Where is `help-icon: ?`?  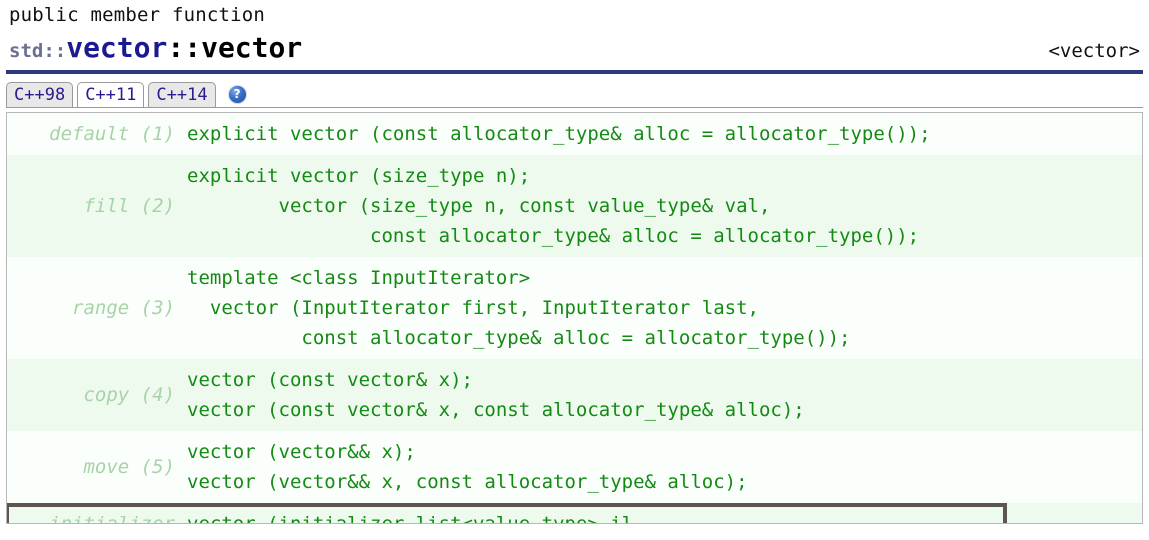
help-icon: ? is located at coordinates (237, 94).